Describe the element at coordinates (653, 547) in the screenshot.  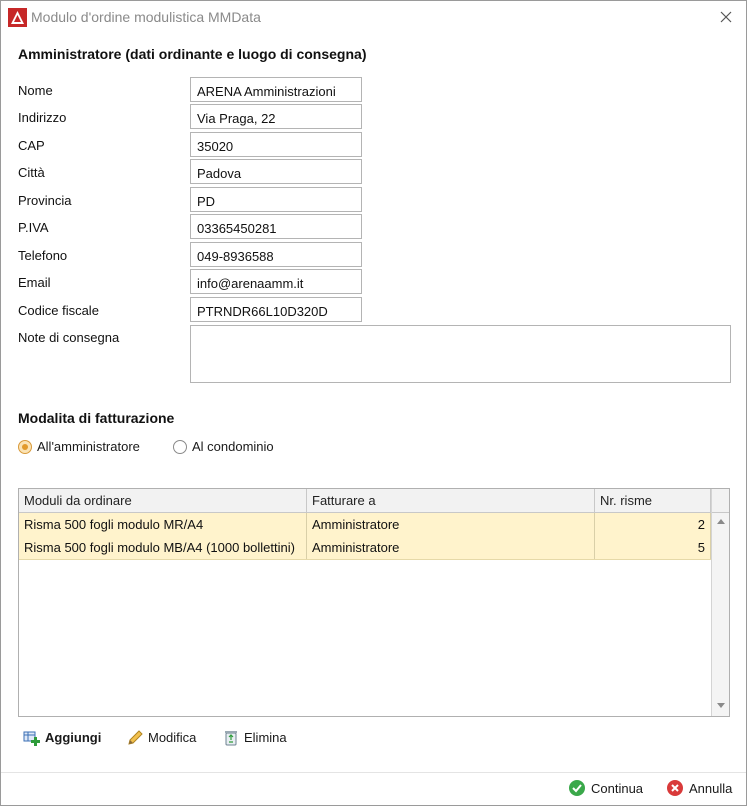
I see `cell-qty: 5` at that location.